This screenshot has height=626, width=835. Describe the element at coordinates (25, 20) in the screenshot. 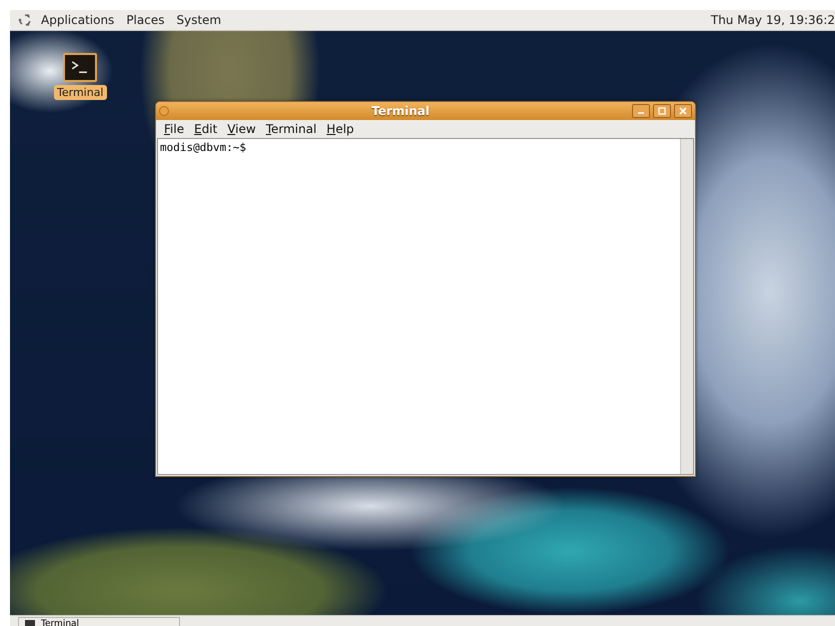

I see `logo-icon` at that location.